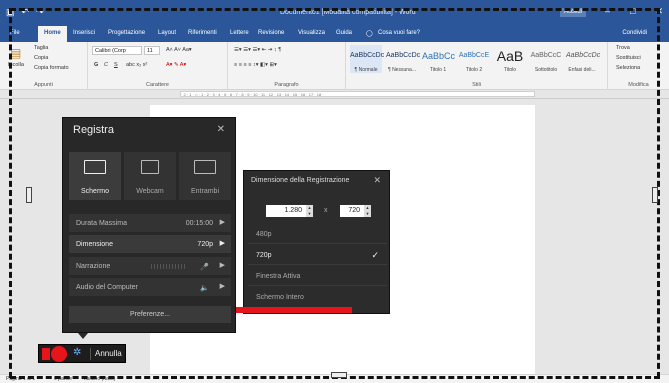 This screenshot has height=383, width=669. I want to click on maximize-icon: □, so click(632, 11).